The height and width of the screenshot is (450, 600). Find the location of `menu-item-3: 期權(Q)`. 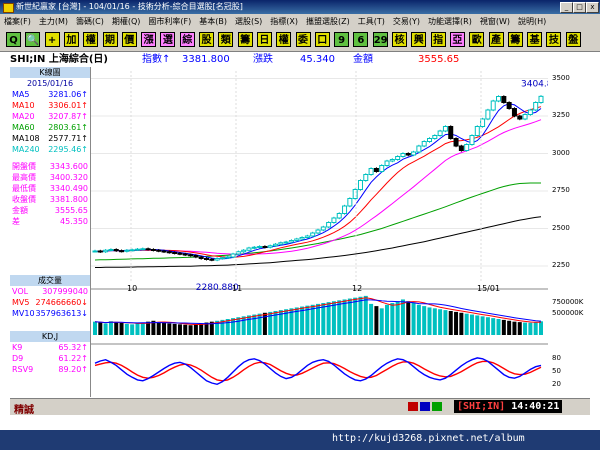

menu-item-3: 期權(Q) is located at coordinates (126, 21).